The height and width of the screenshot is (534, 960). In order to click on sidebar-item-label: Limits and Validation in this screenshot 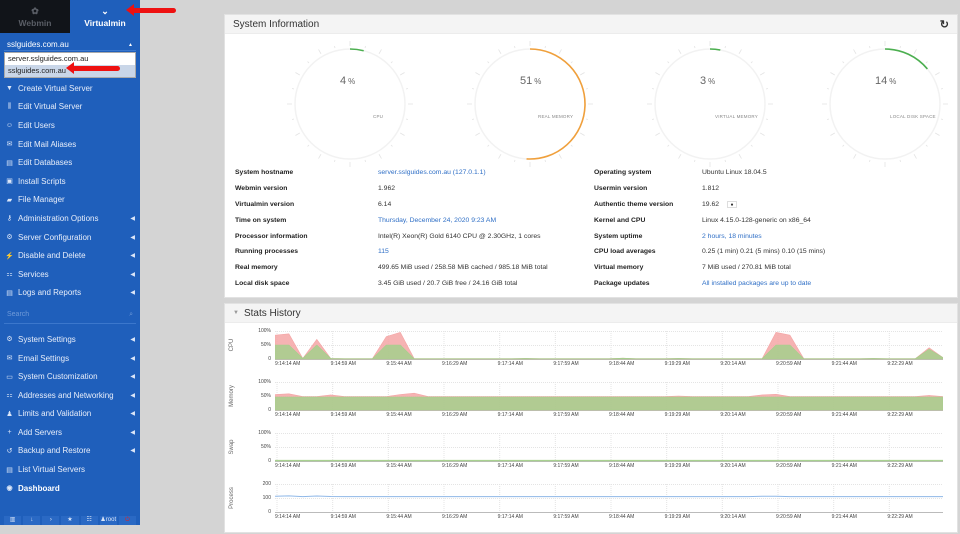, I will do `click(55, 414)`.